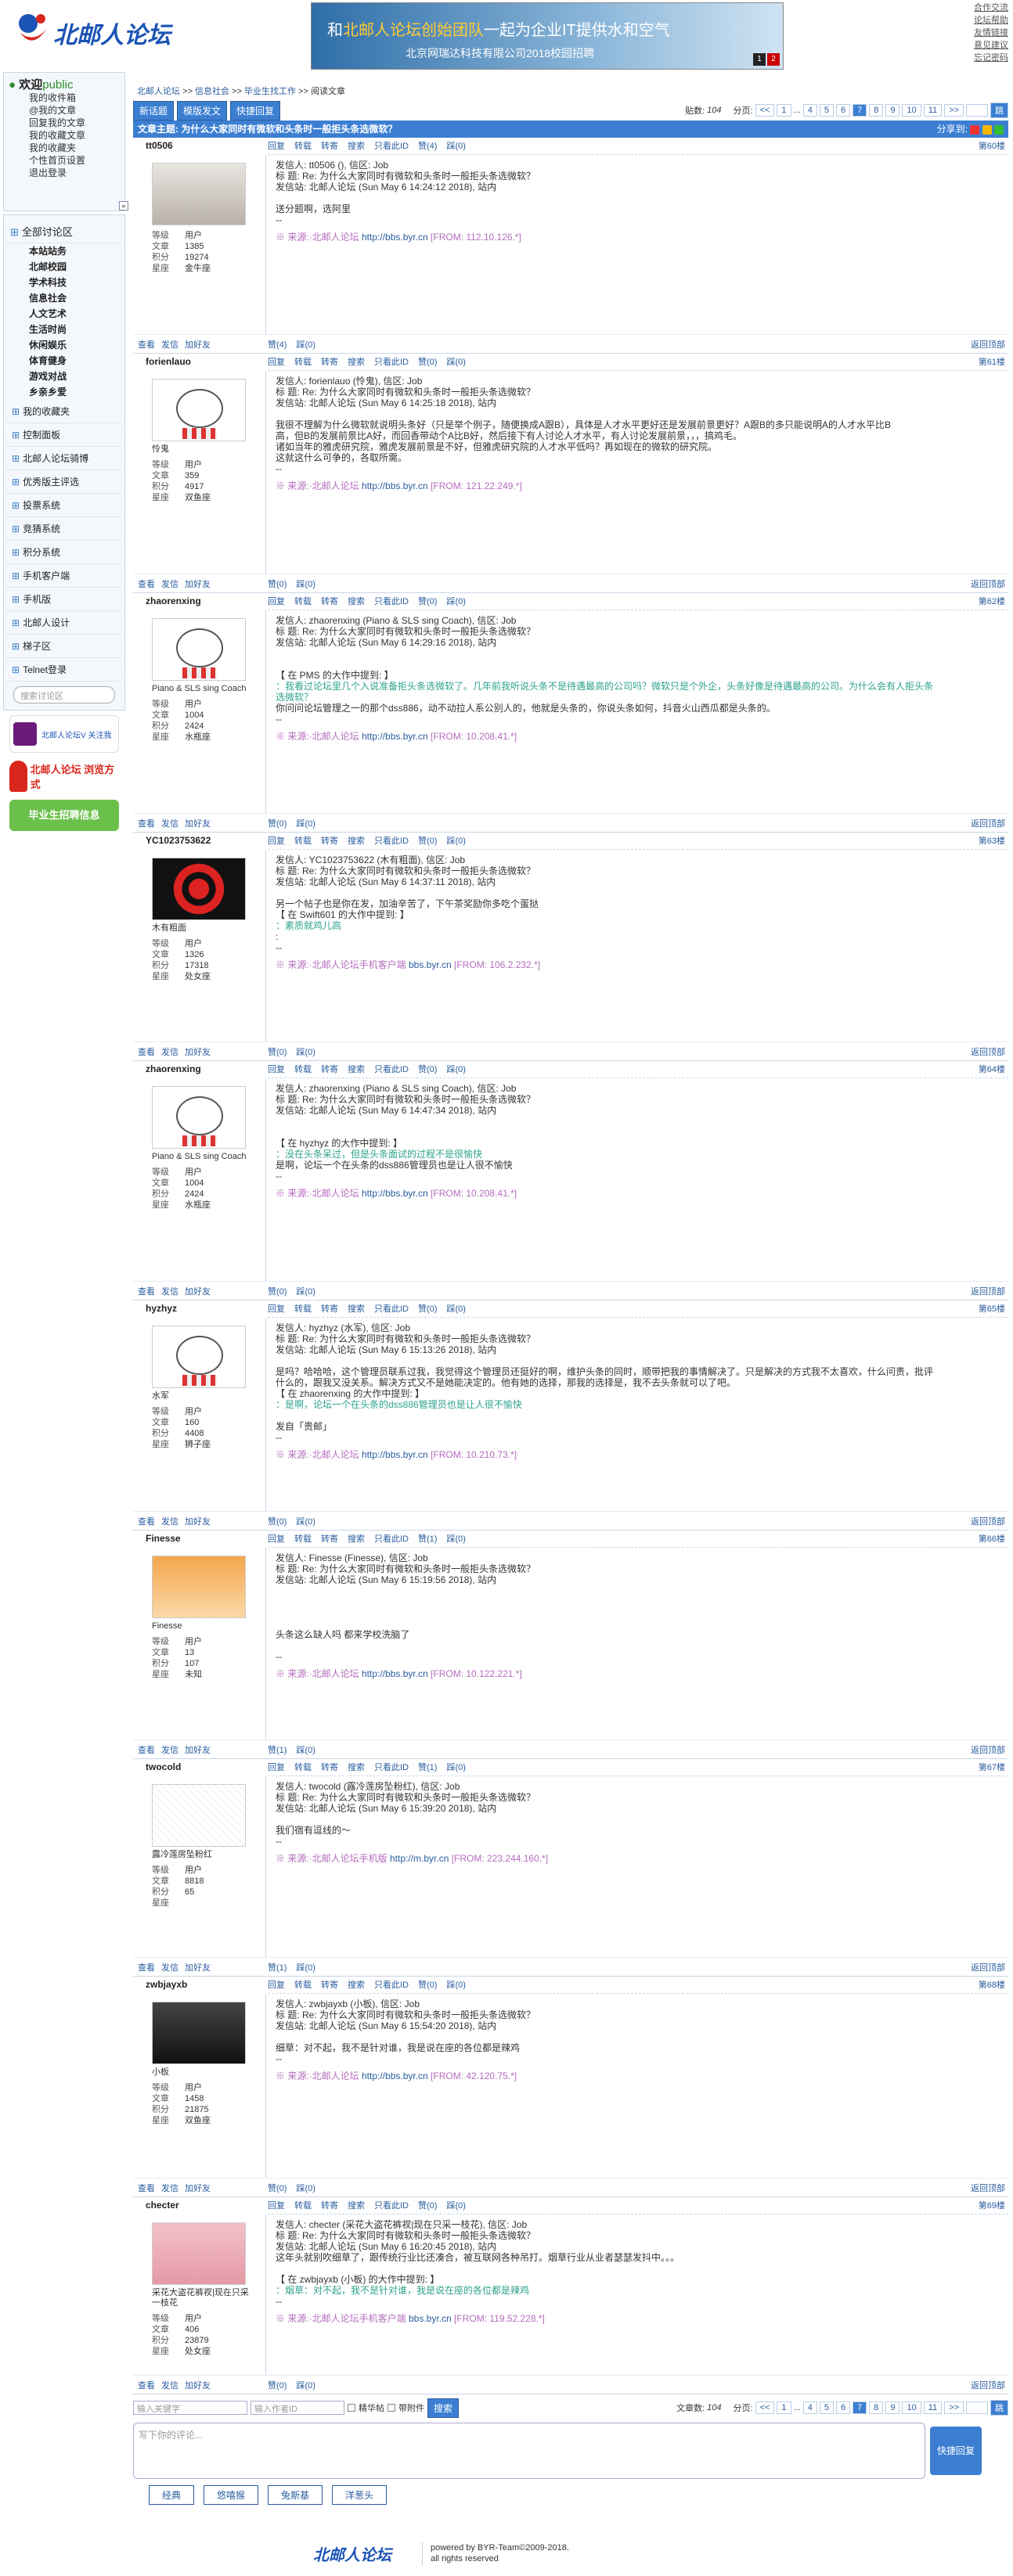 The height and width of the screenshot is (2576, 1013). What do you see at coordinates (172, 2495) in the screenshot?
I see `emoticon-tab: 经典` at bounding box center [172, 2495].